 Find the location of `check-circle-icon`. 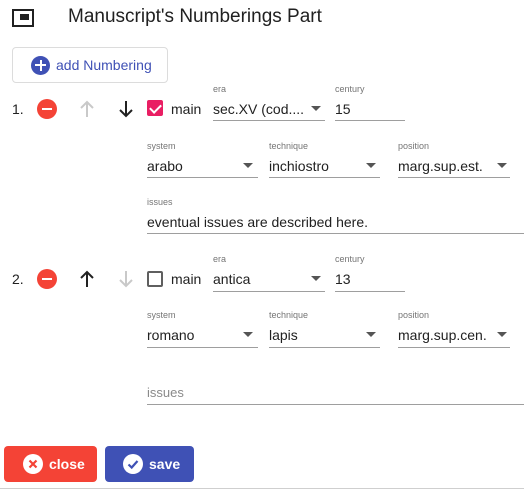

check-circle-icon is located at coordinates (133, 464).